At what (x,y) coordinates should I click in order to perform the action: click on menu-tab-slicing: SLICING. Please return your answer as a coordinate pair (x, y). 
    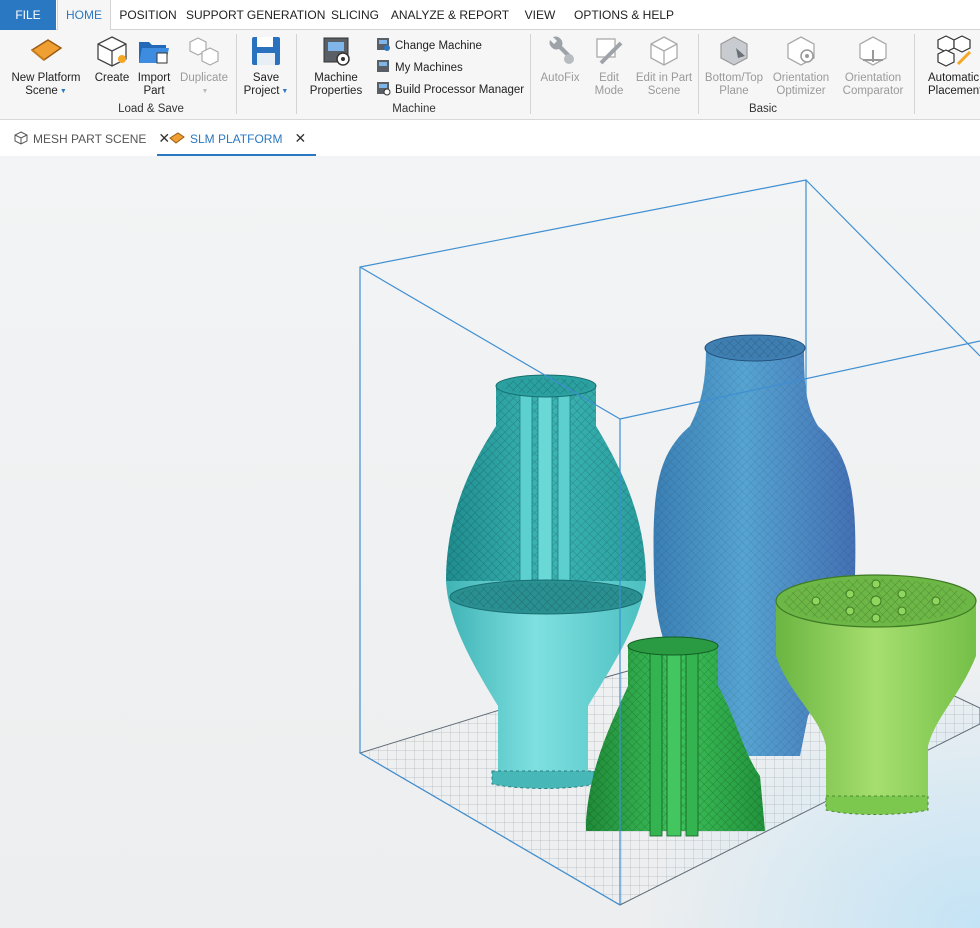
    Looking at the image, I should click on (355, 15).